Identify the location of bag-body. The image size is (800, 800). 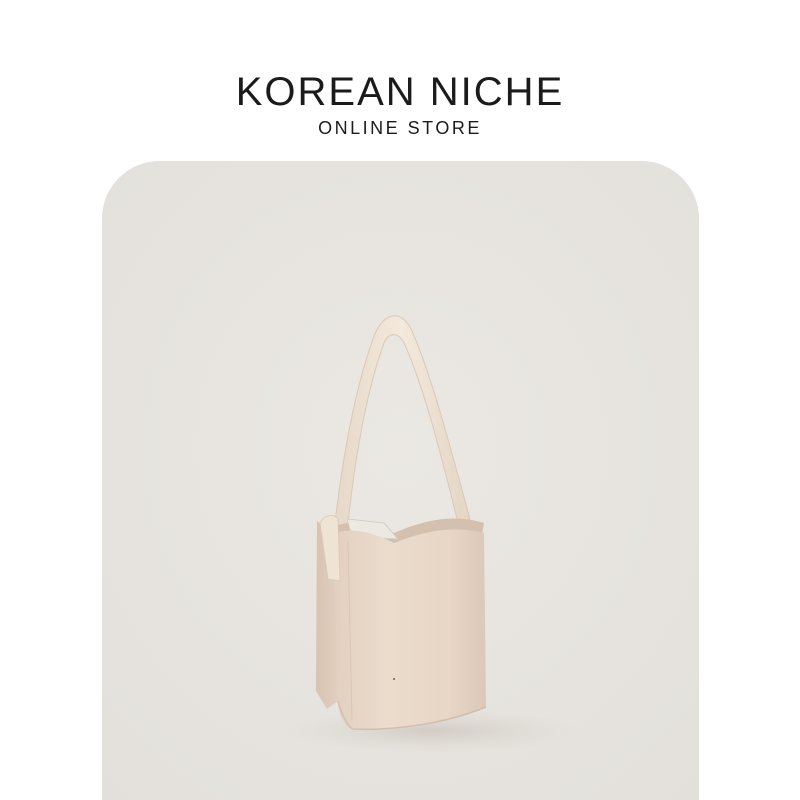
(410, 629).